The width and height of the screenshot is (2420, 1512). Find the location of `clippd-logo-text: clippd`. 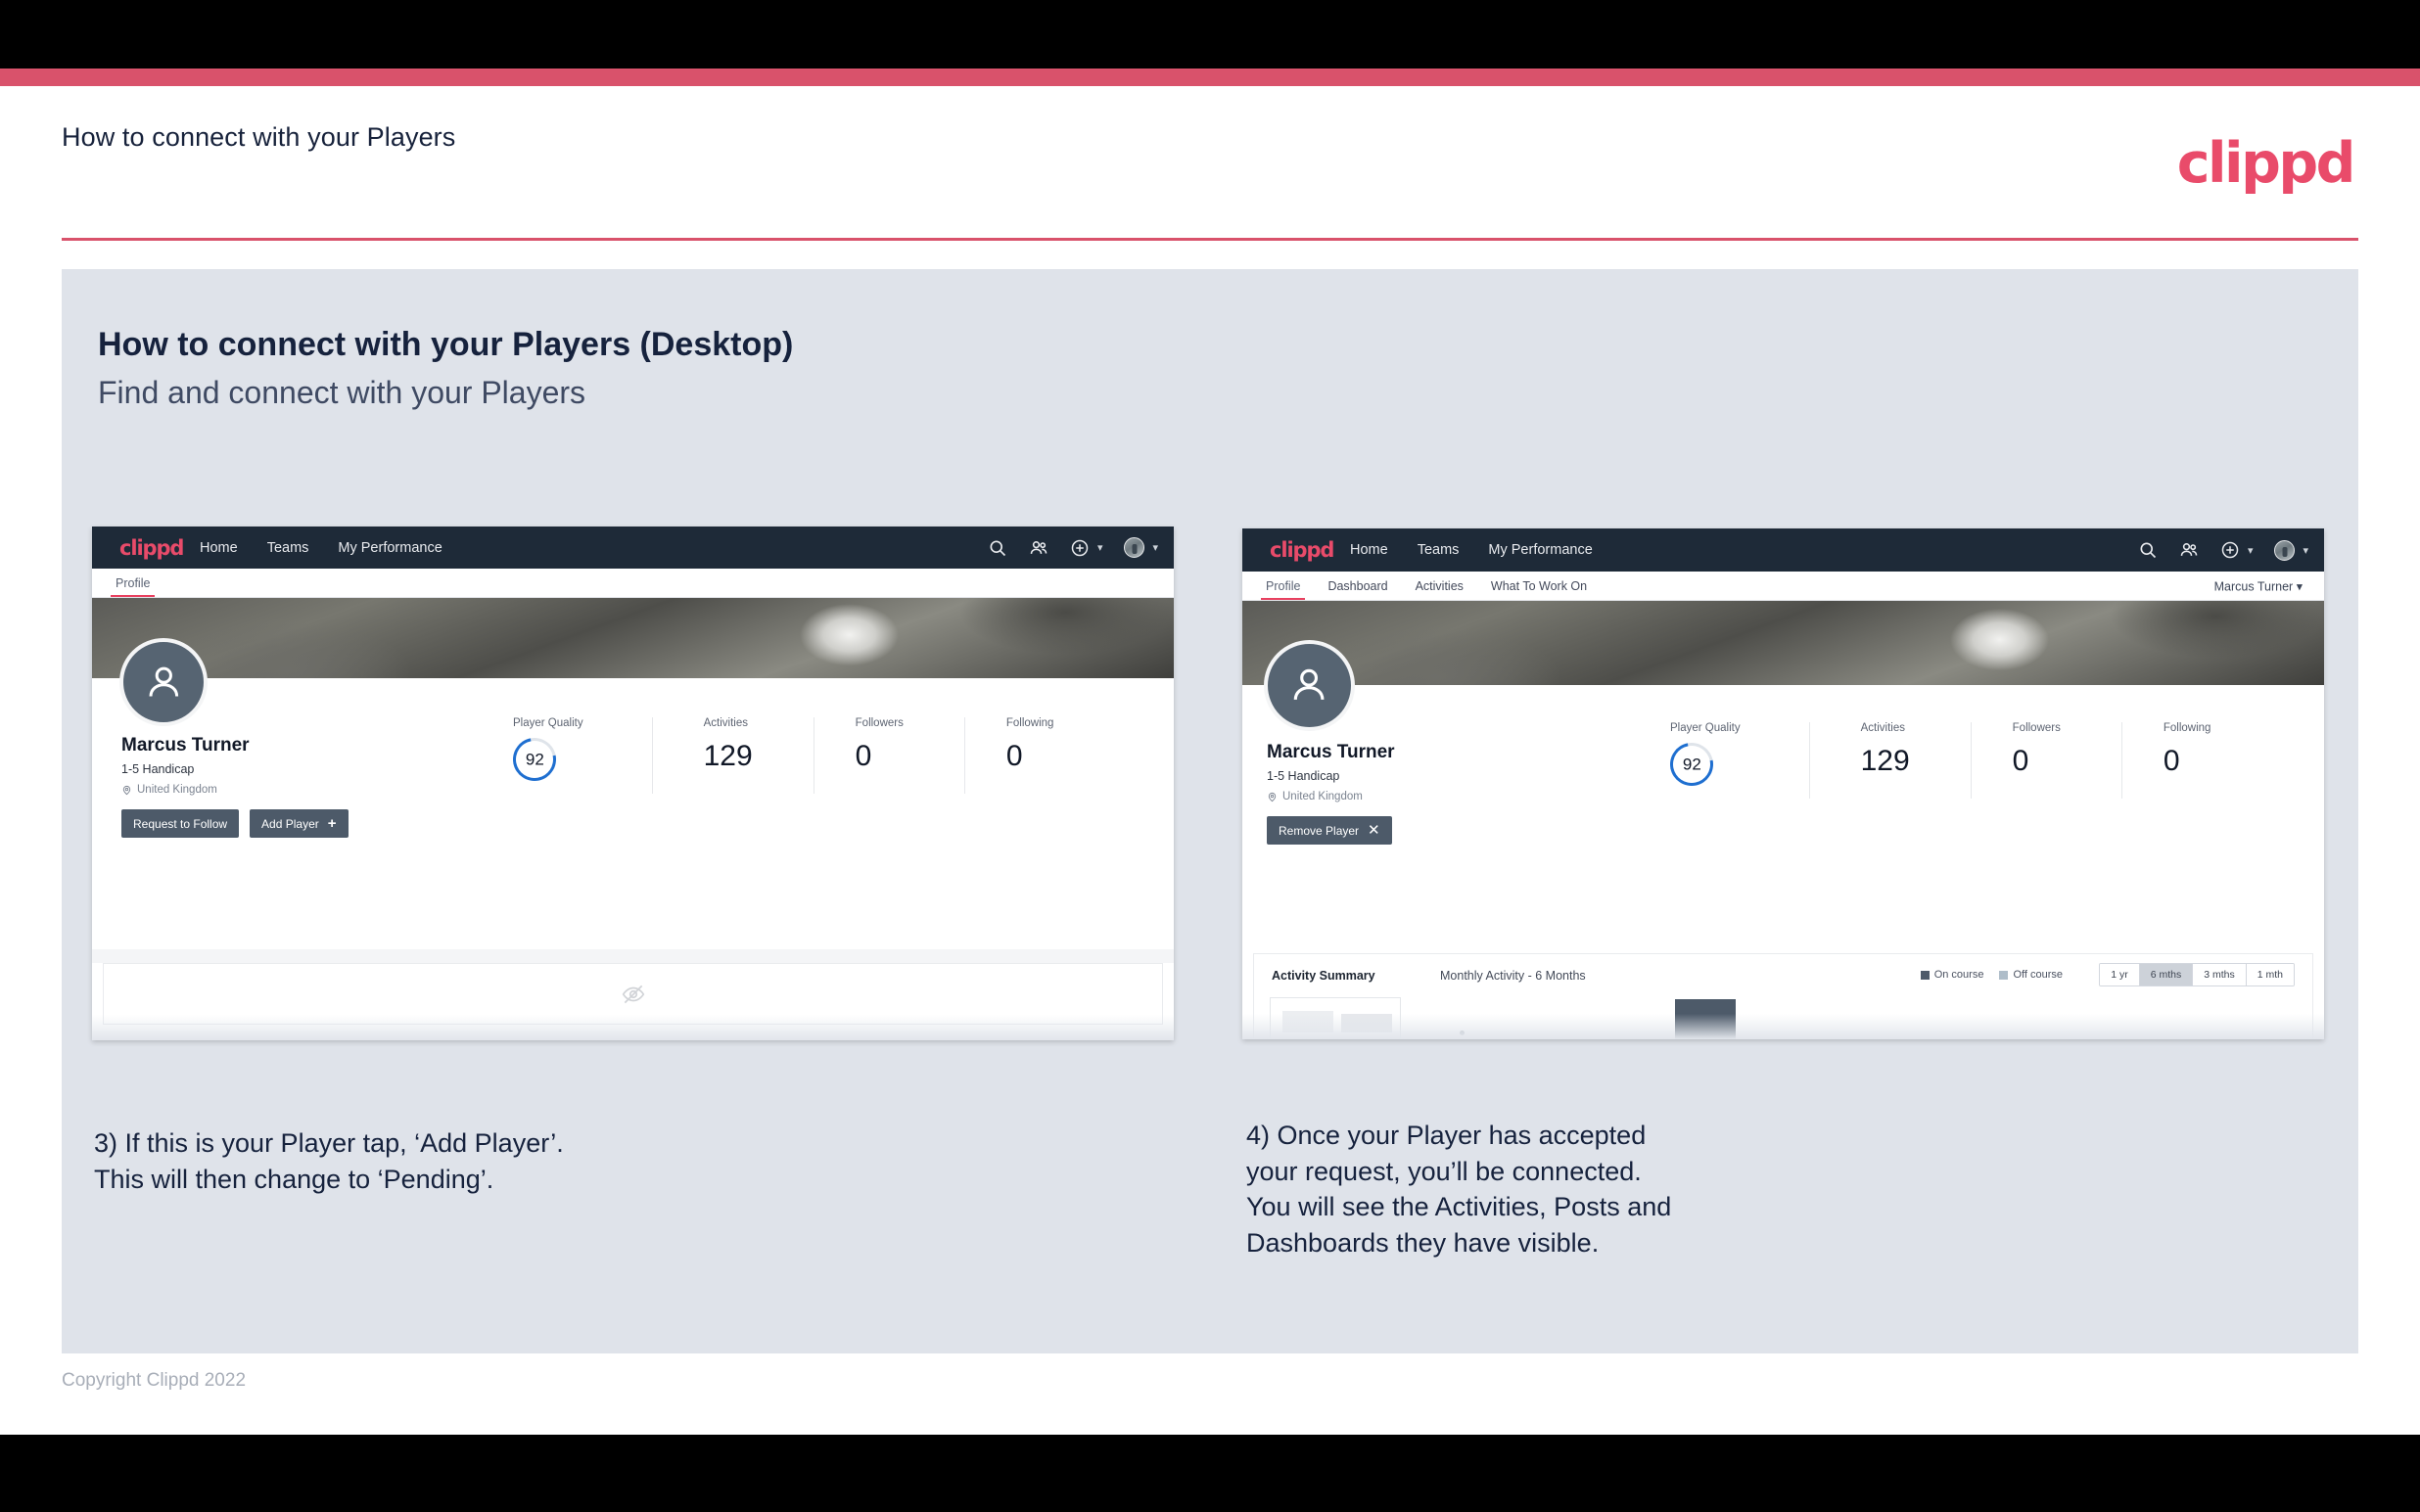

clippd-logo-text: clippd is located at coordinates (2266, 163).